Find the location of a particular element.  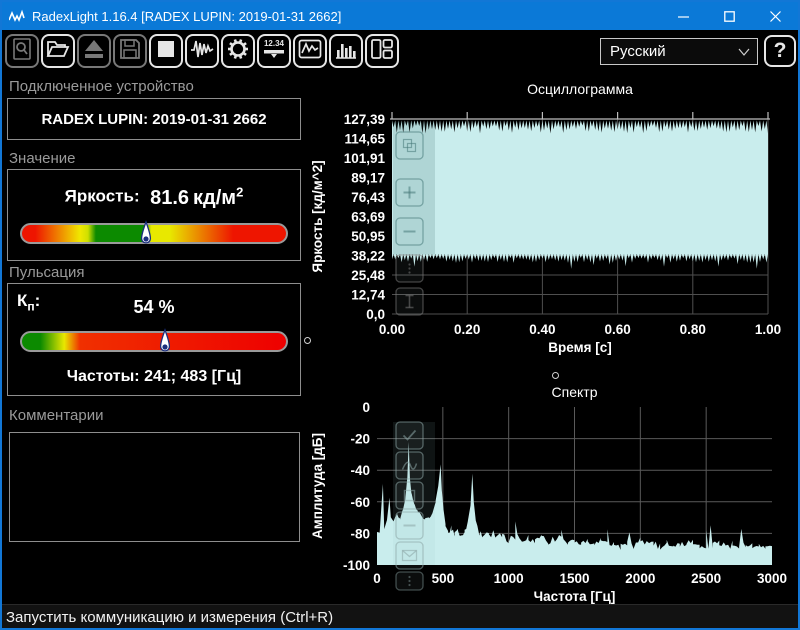

svg-text: 114,65 is located at coordinates (364, 139).